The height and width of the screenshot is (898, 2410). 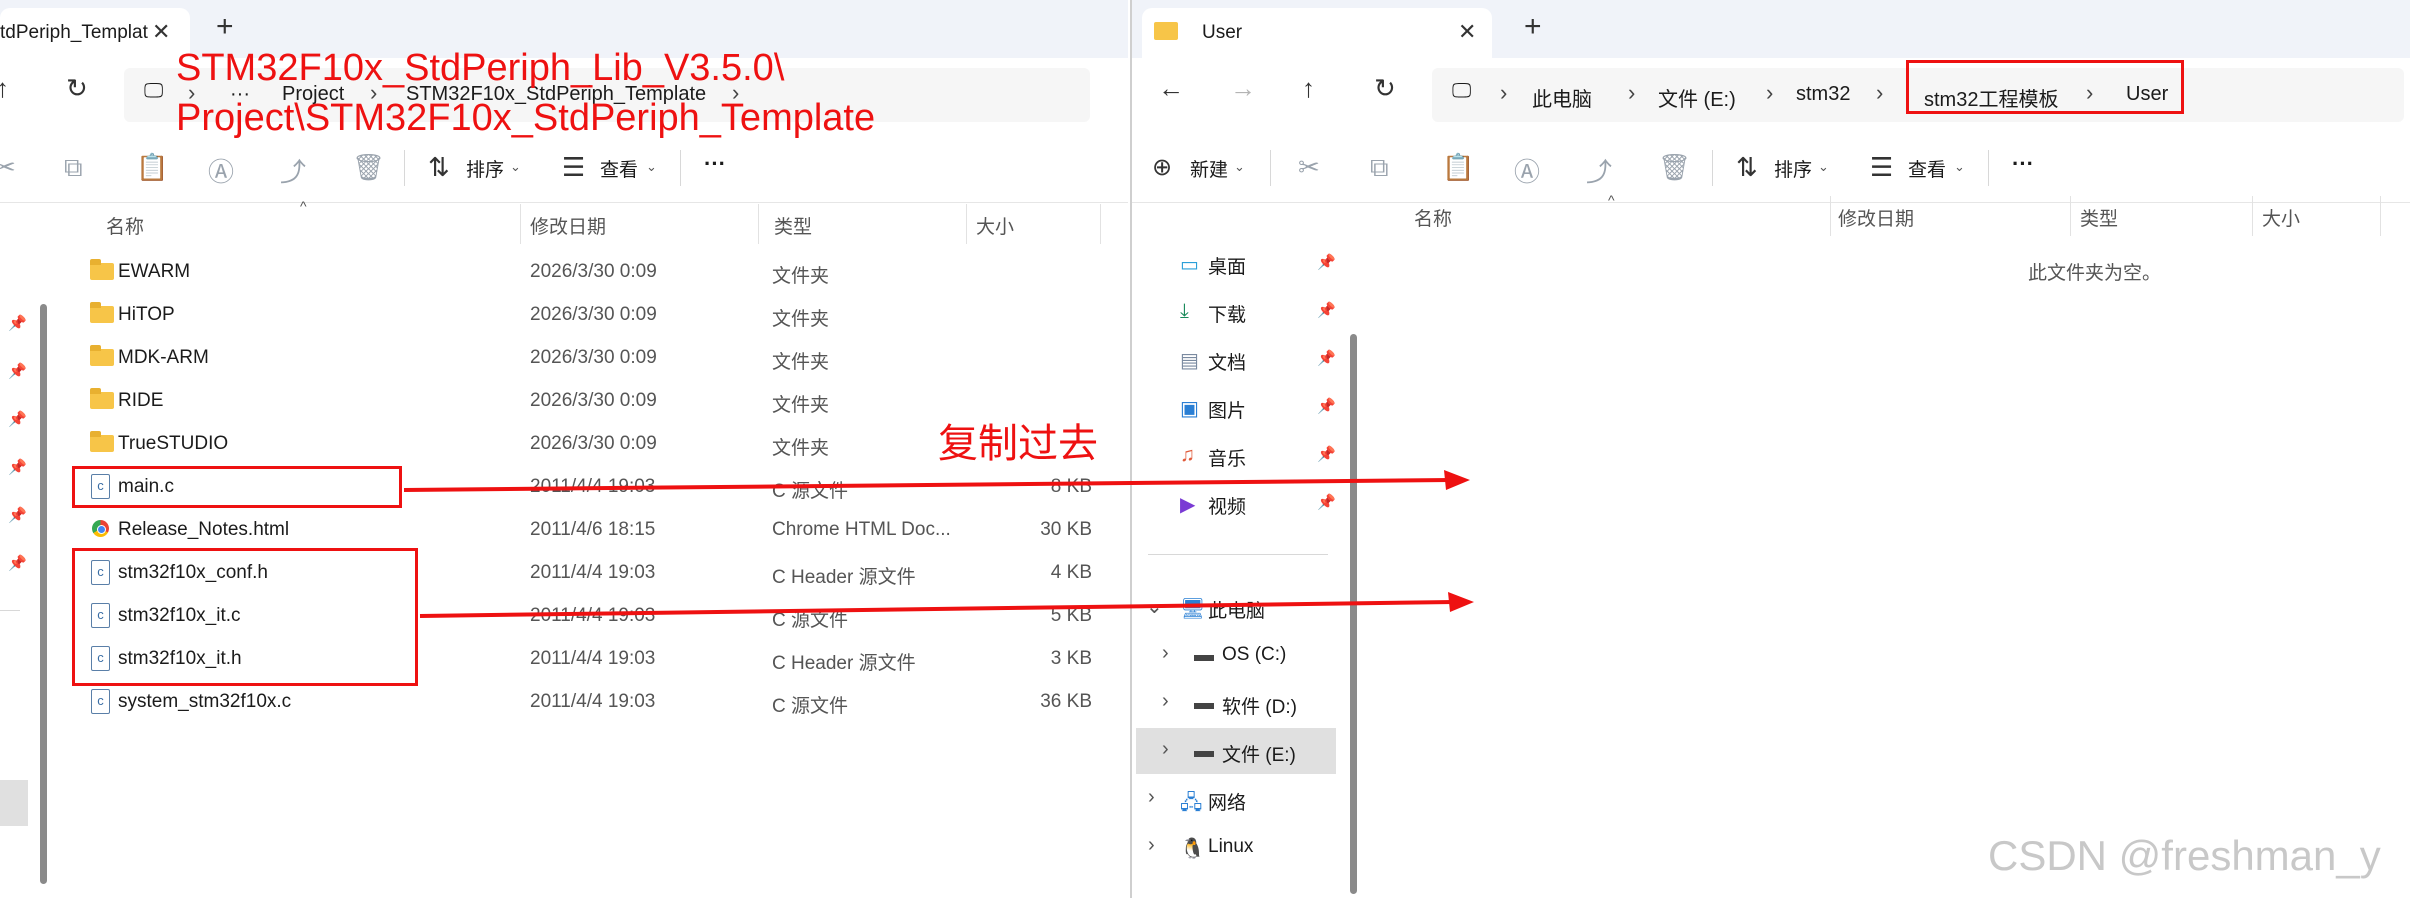 What do you see at coordinates (1241, 407) in the screenshot?
I see `nav-item-quick-access: ▣ 图片 📌` at bounding box center [1241, 407].